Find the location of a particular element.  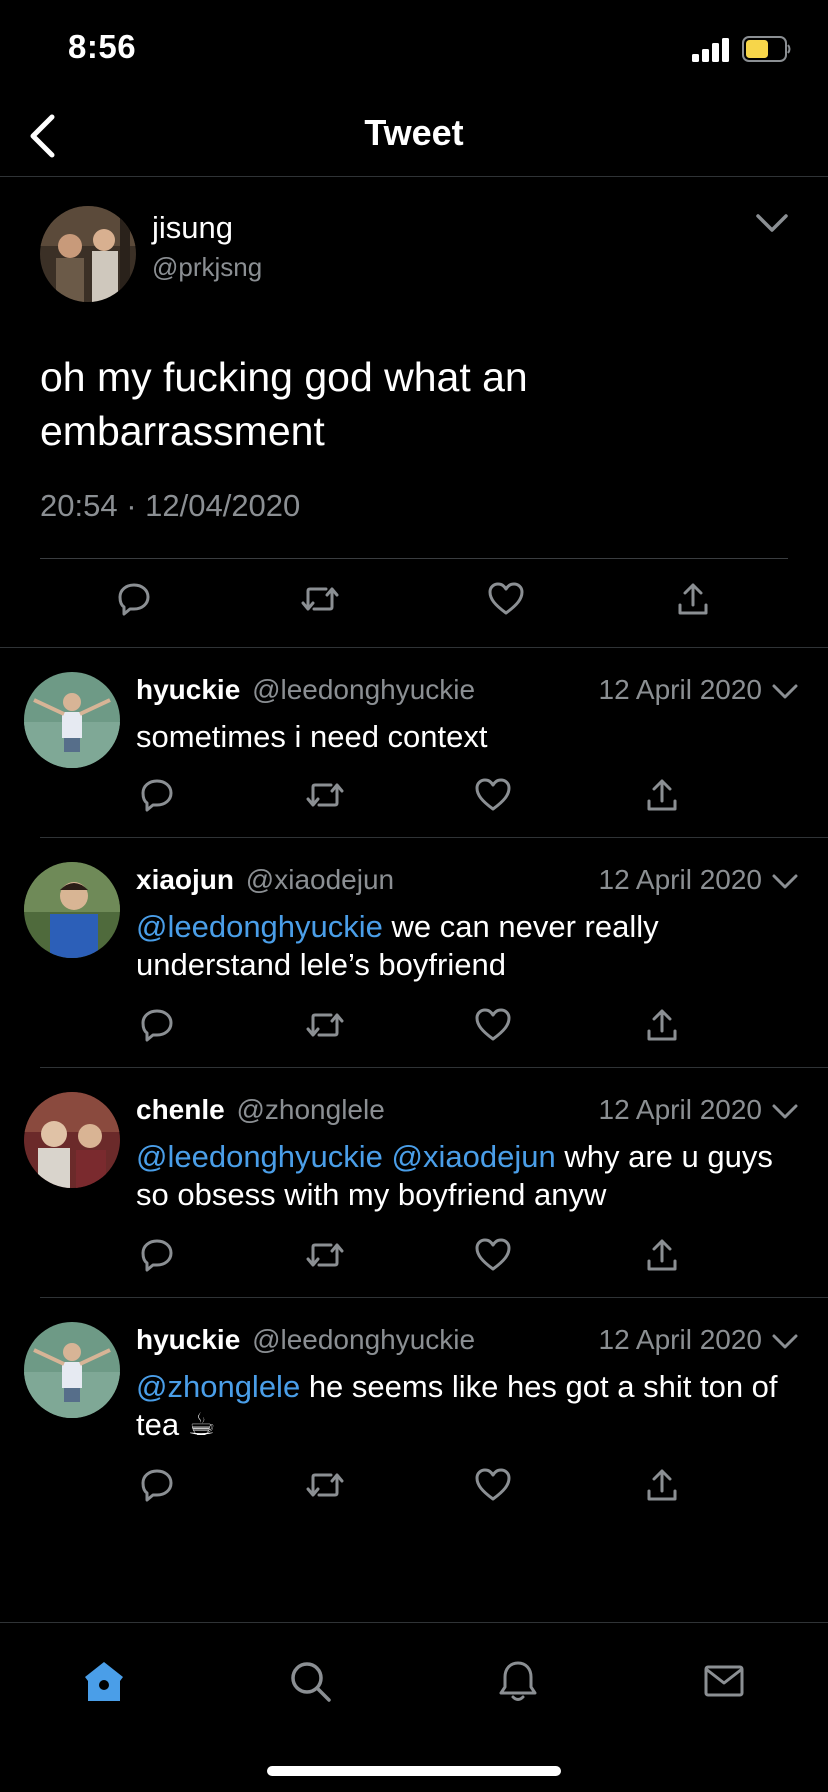

battery-icon is located at coordinates (766, 49).